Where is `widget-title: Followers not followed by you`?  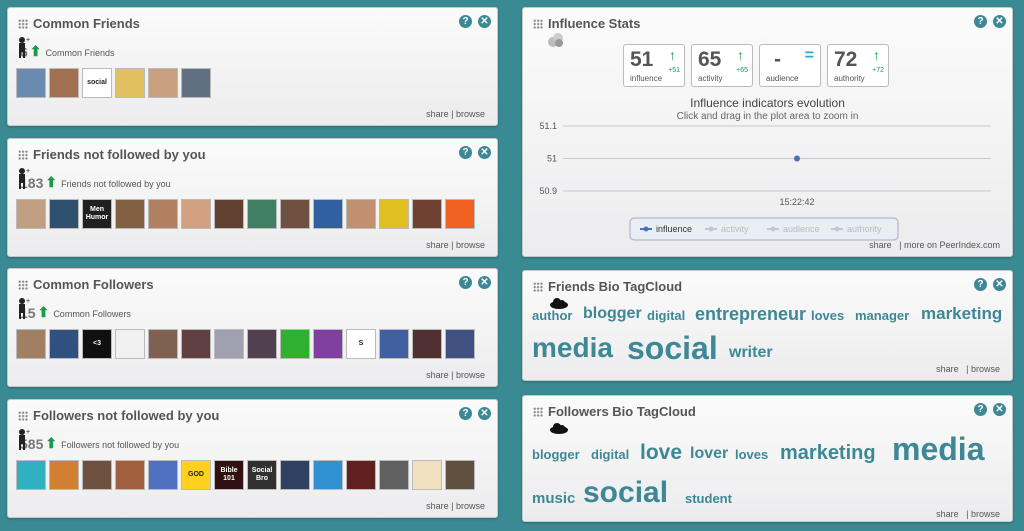 widget-title: Followers not followed by you is located at coordinates (118, 415).